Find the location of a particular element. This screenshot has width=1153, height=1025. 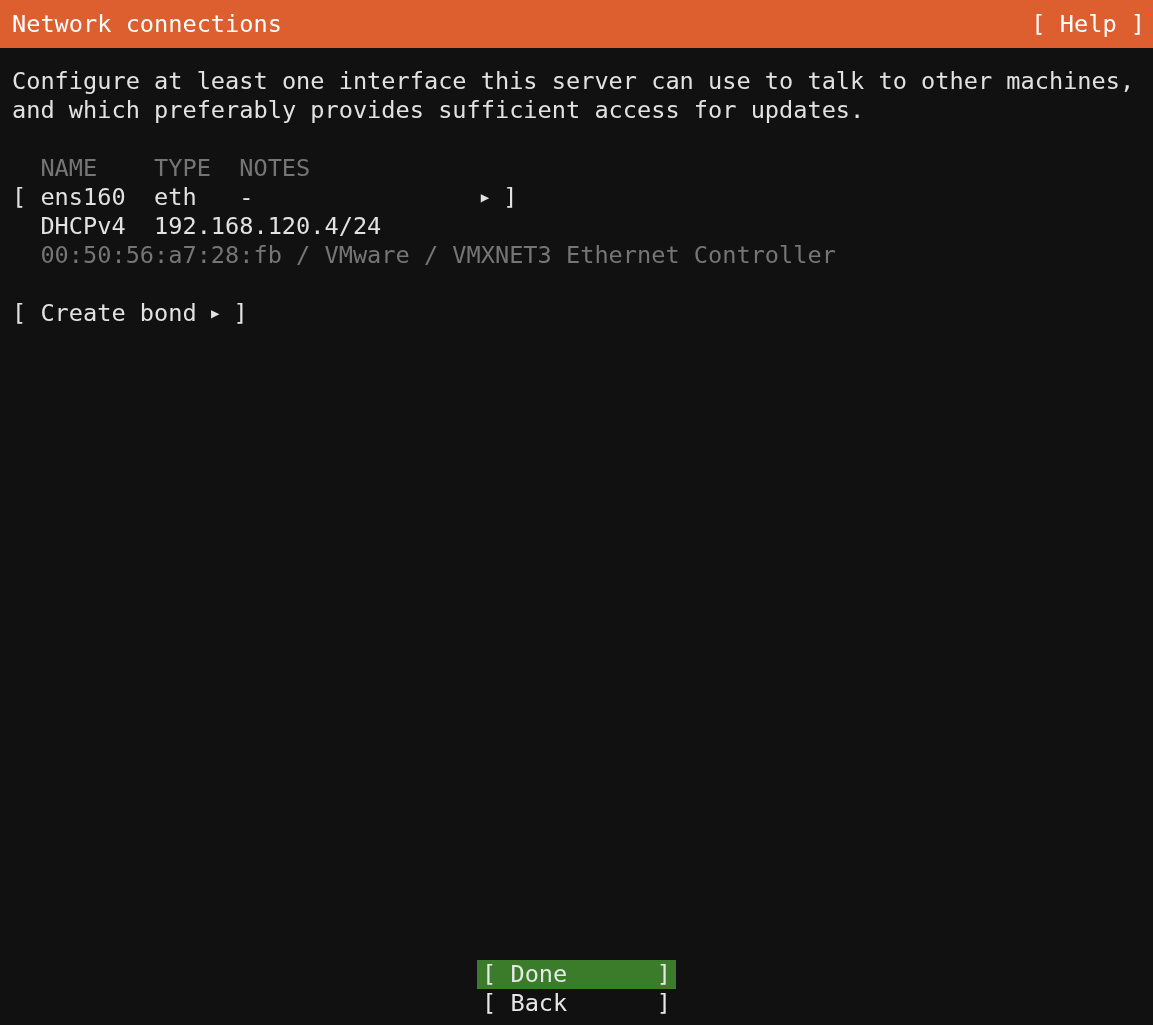

ip-address: 192.168.120.4/24 is located at coordinates (268, 226).